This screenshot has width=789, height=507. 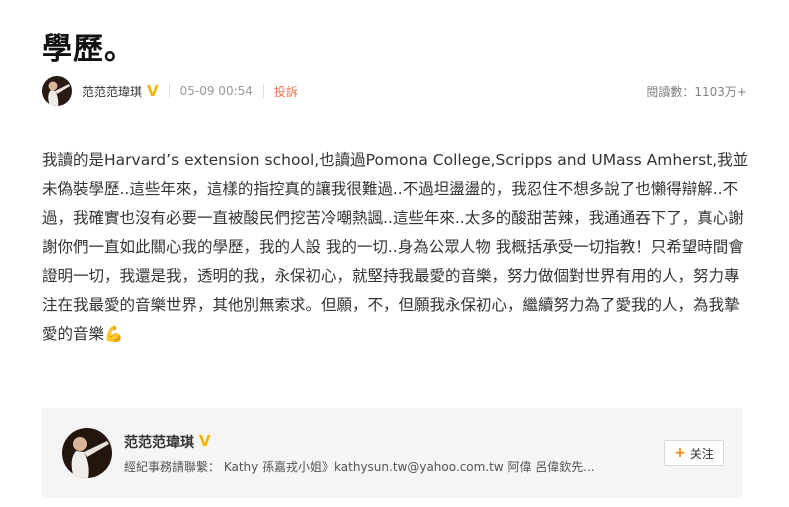 What do you see at coordinates (159, 442) in the screenshot?
I see `profile-name: 范范范瑋琪` at bounding box center [159, 442].